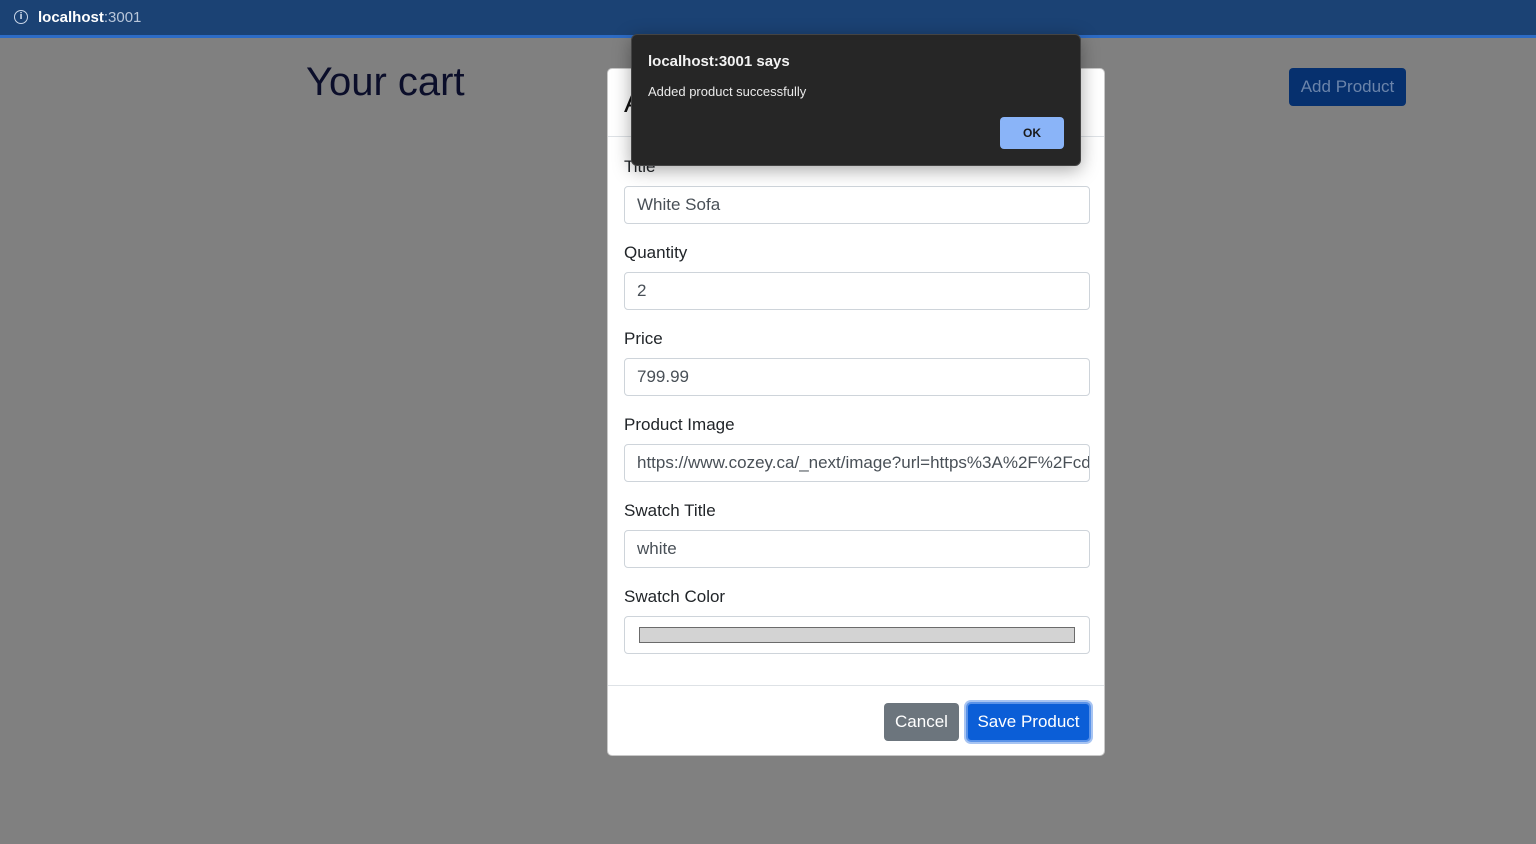  I want to click on title-input: White Sofa, so click(857, 205).